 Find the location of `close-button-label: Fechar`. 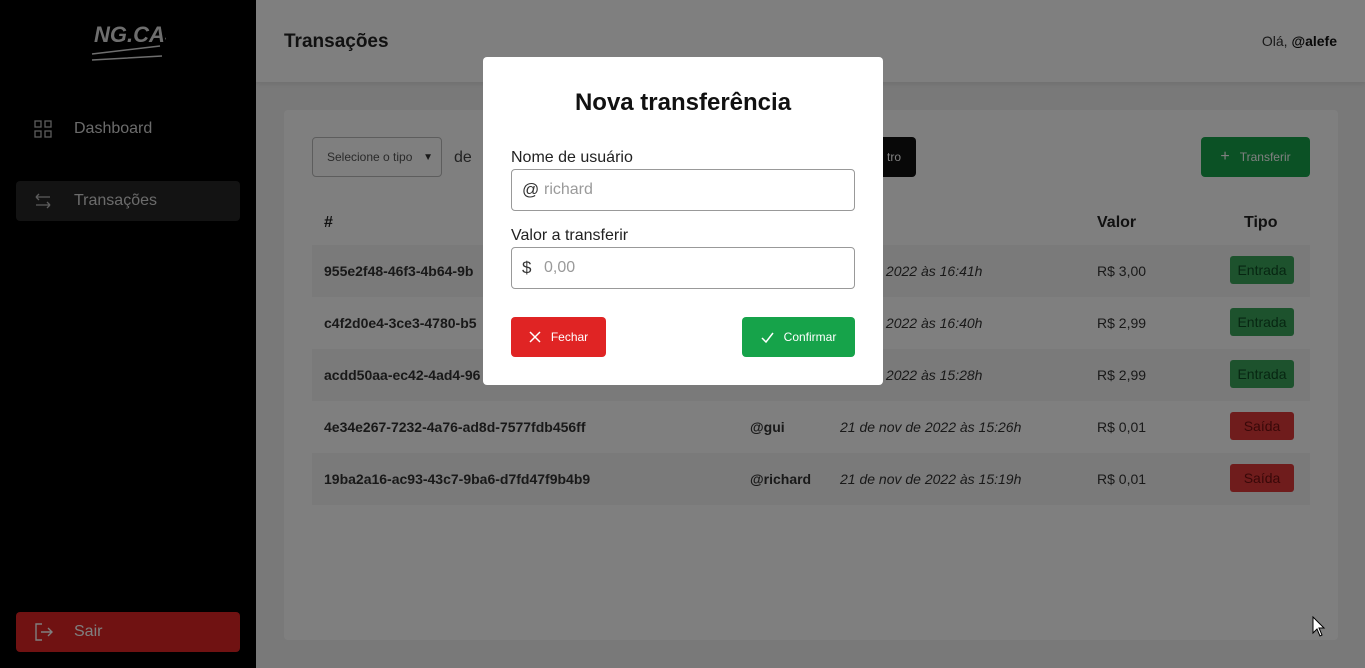

close-button-label: Fechar is located at coordinates (569, 337).